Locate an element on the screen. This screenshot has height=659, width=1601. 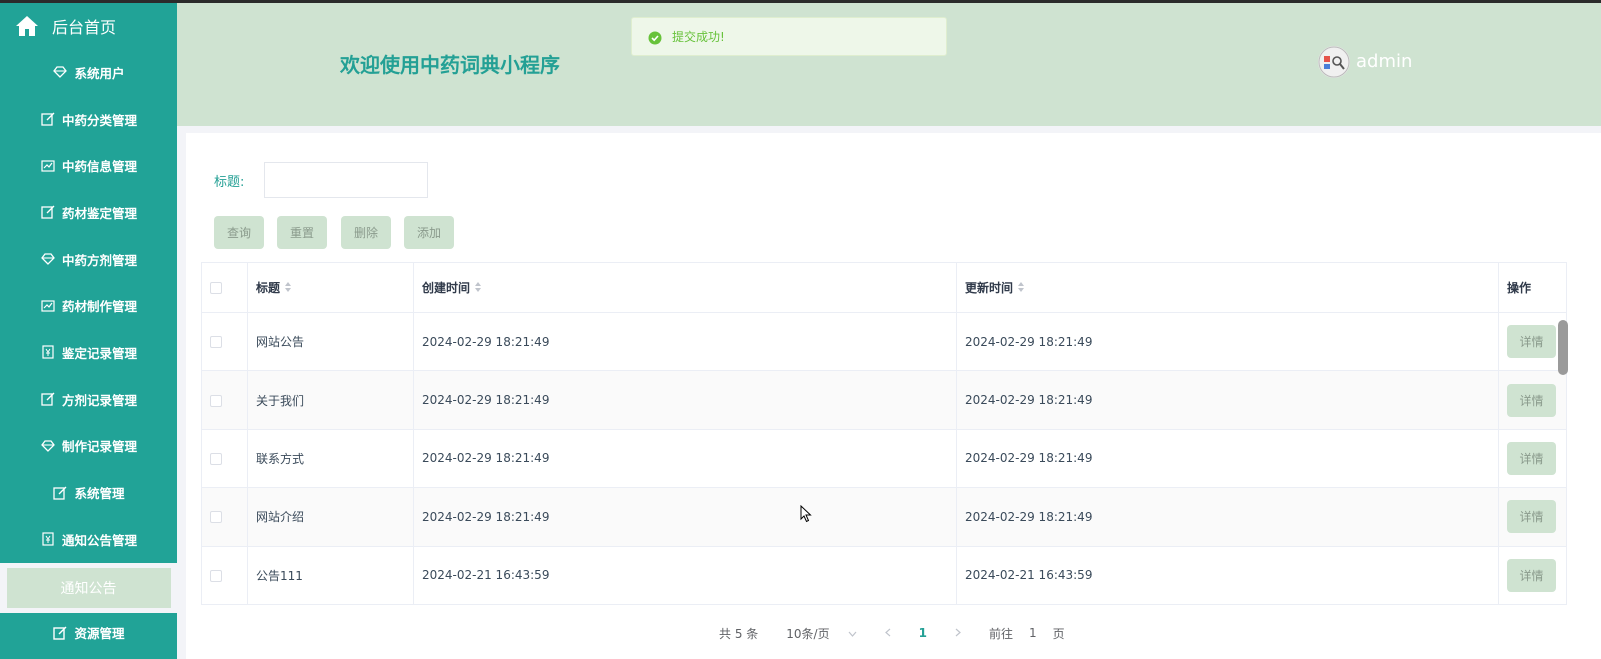
sidebar-item-label: 通知公告管理 is located at coordinates (99, 540).